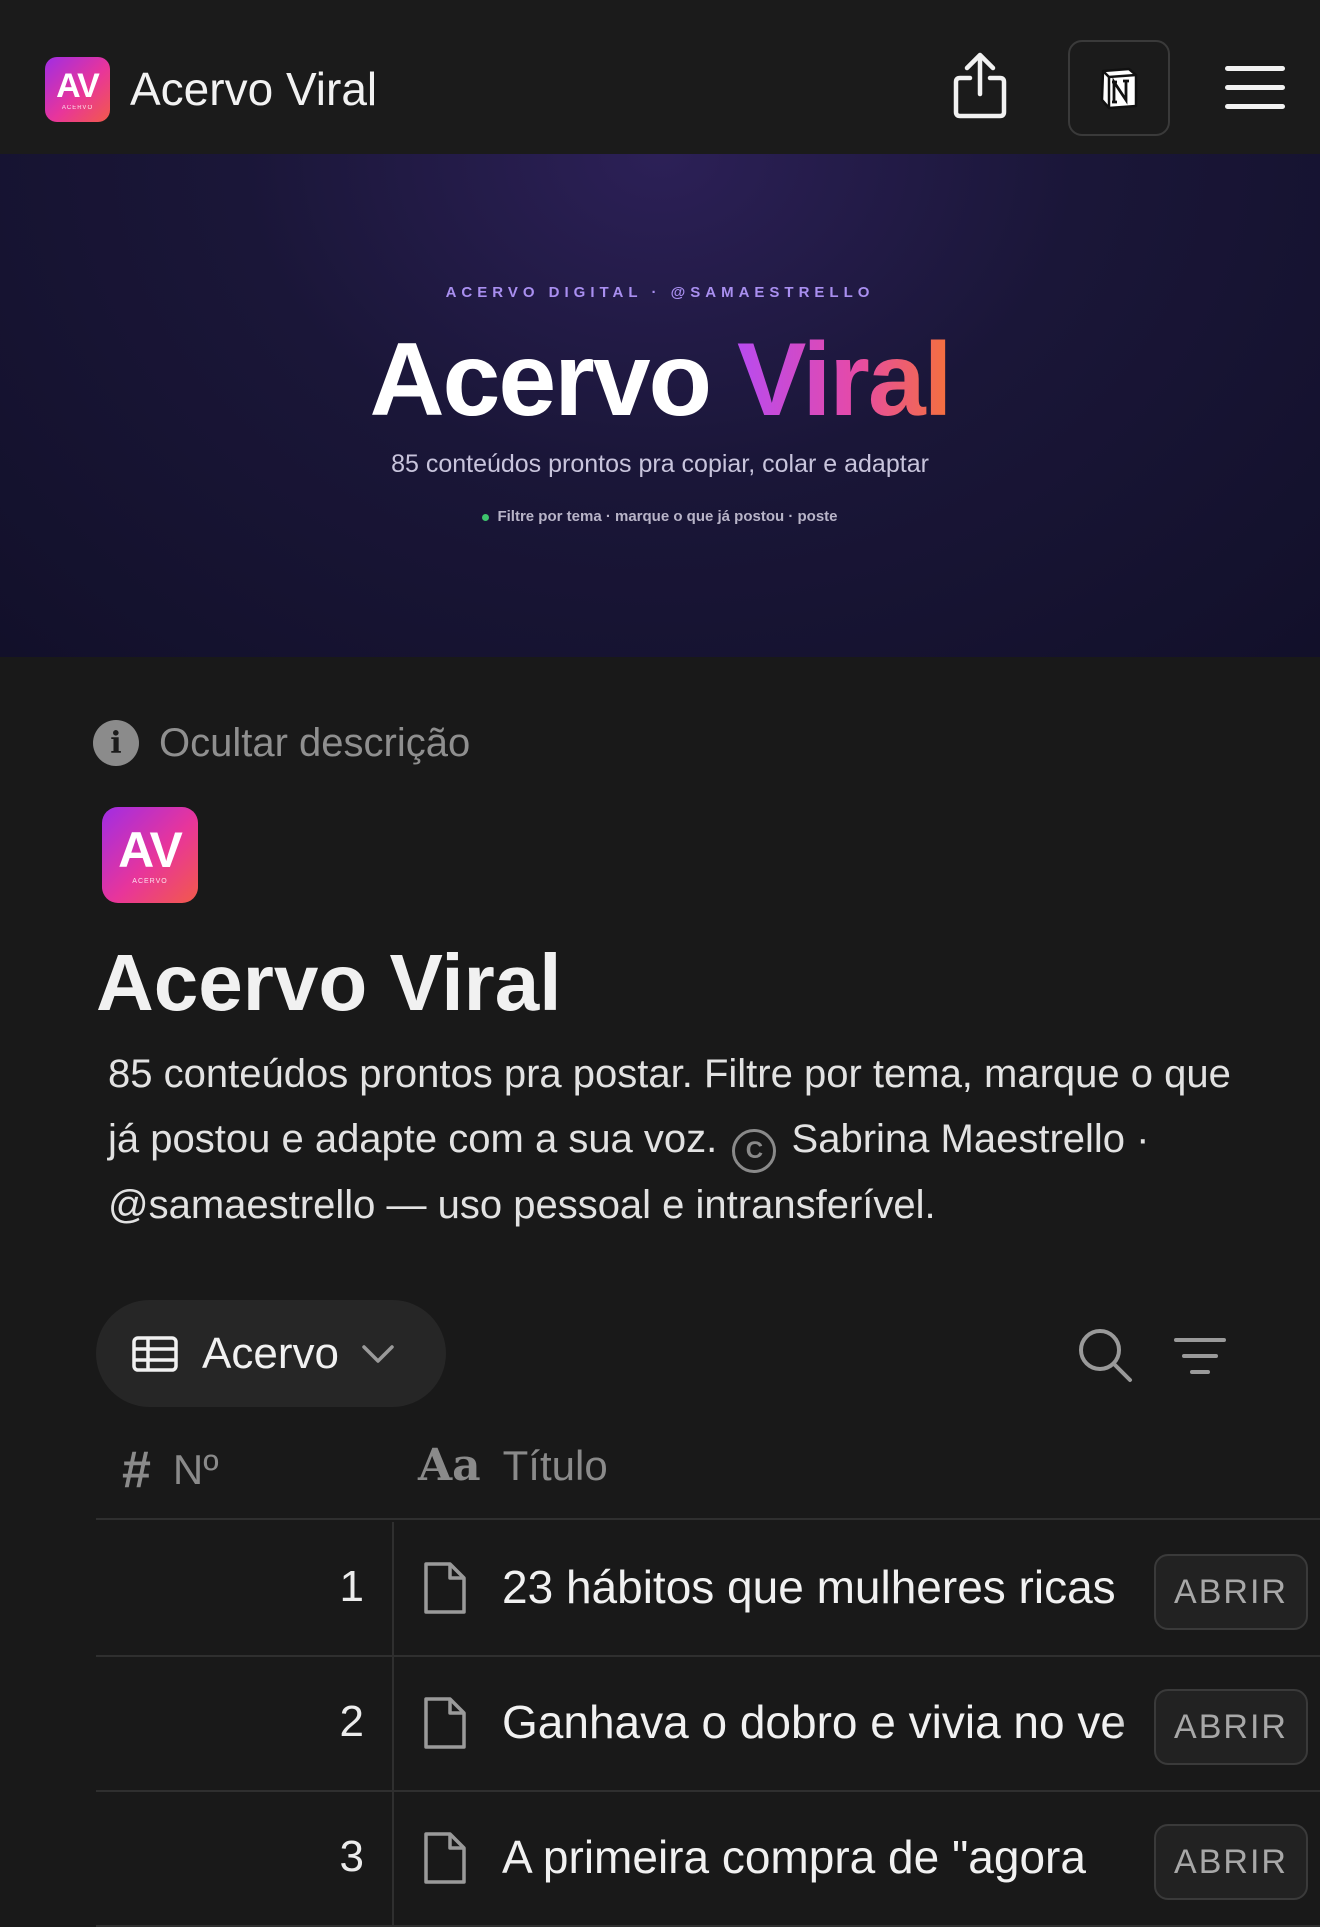  What do you see at coordinates (708, 1859) in the screenshot?
I see `table-row: 3 A primeira compra de "agora ABRIR` at bounding box center [708, 1859].